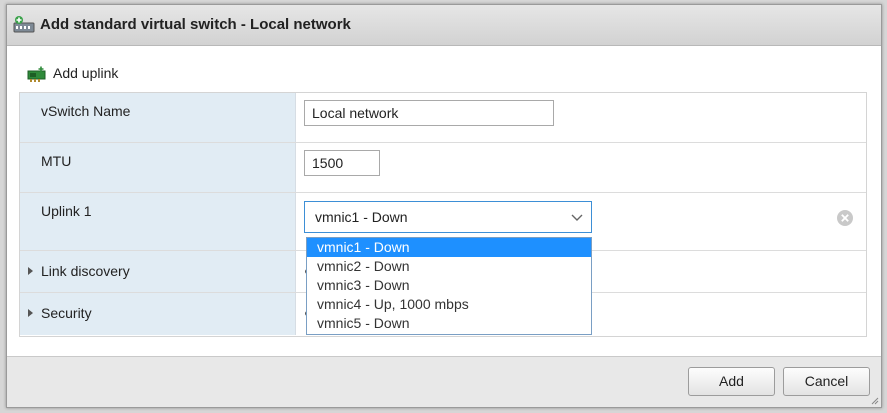 Image resolution: width=887 pixels, height=413 pixels. Describe the element at coordinates (577, 217) in the screenshot. I see `chevron-down-icon` at that location.